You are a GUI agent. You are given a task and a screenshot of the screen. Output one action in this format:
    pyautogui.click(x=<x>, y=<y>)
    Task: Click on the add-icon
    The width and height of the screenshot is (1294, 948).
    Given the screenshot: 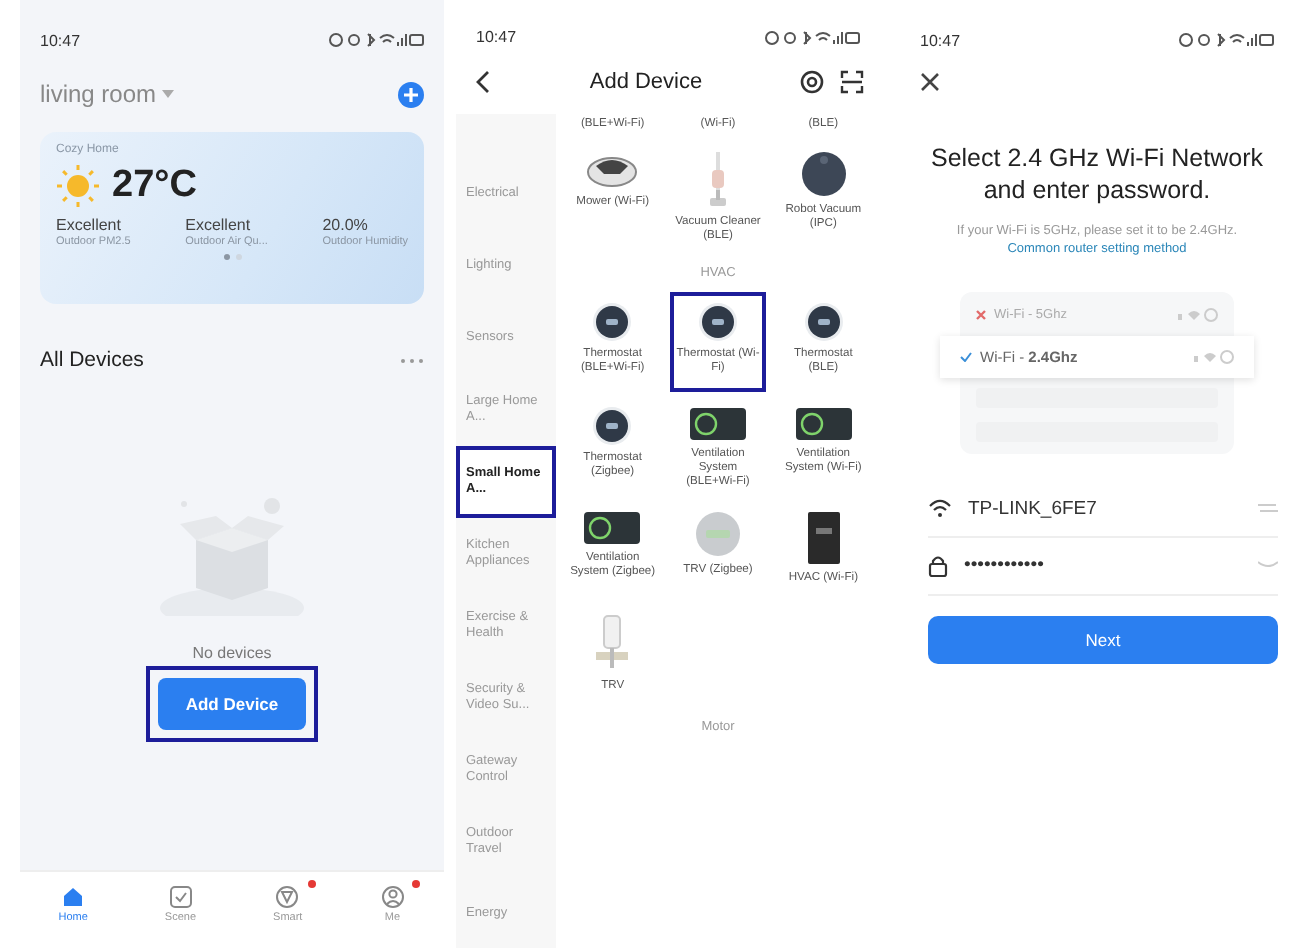 What is the action you would take?
    pyautogui.click(x=411, y=94)
    